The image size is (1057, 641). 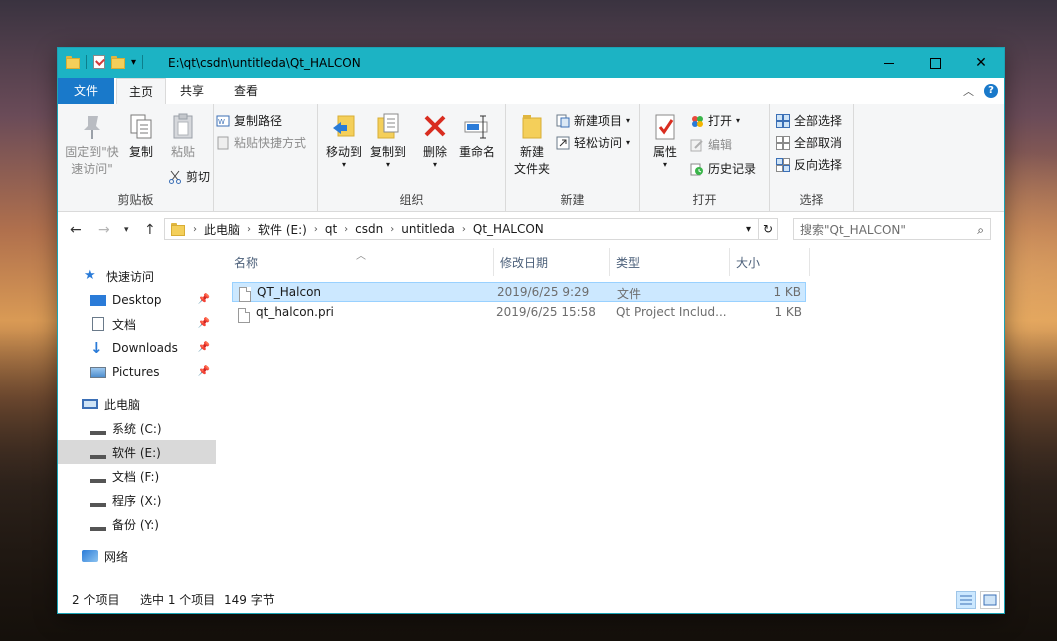 What do you see at coordinates (92, 145) in the screenshot?
I see `pin-quick-access-button: 固定到"快 速访问"` at bounding box center [92, 145].